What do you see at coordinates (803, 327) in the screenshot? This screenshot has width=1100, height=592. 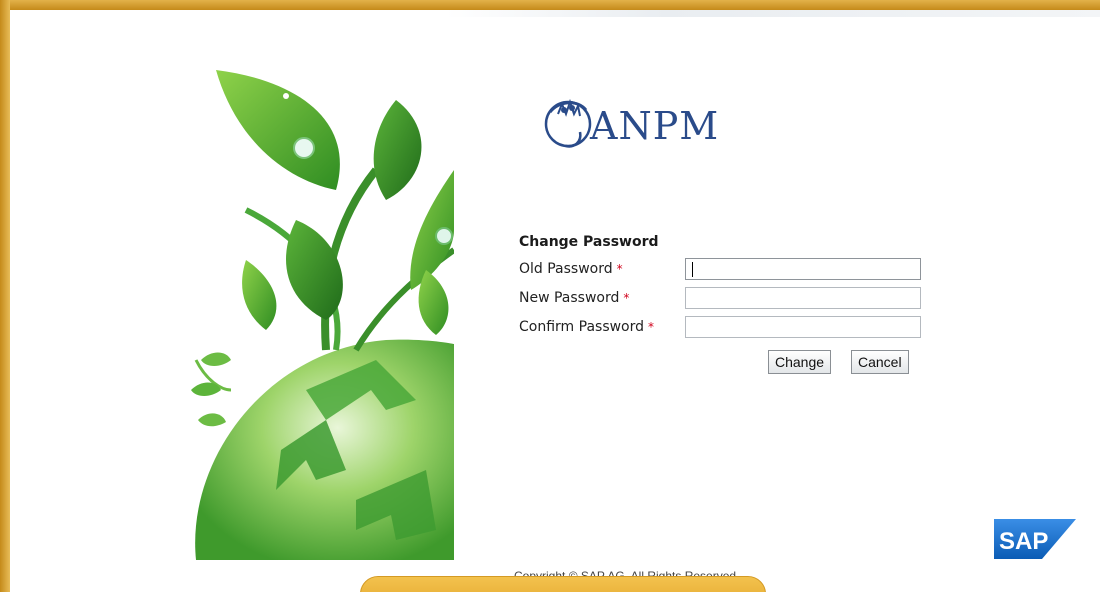 I see `confirm-password-input` at bounding box center [803, 327].